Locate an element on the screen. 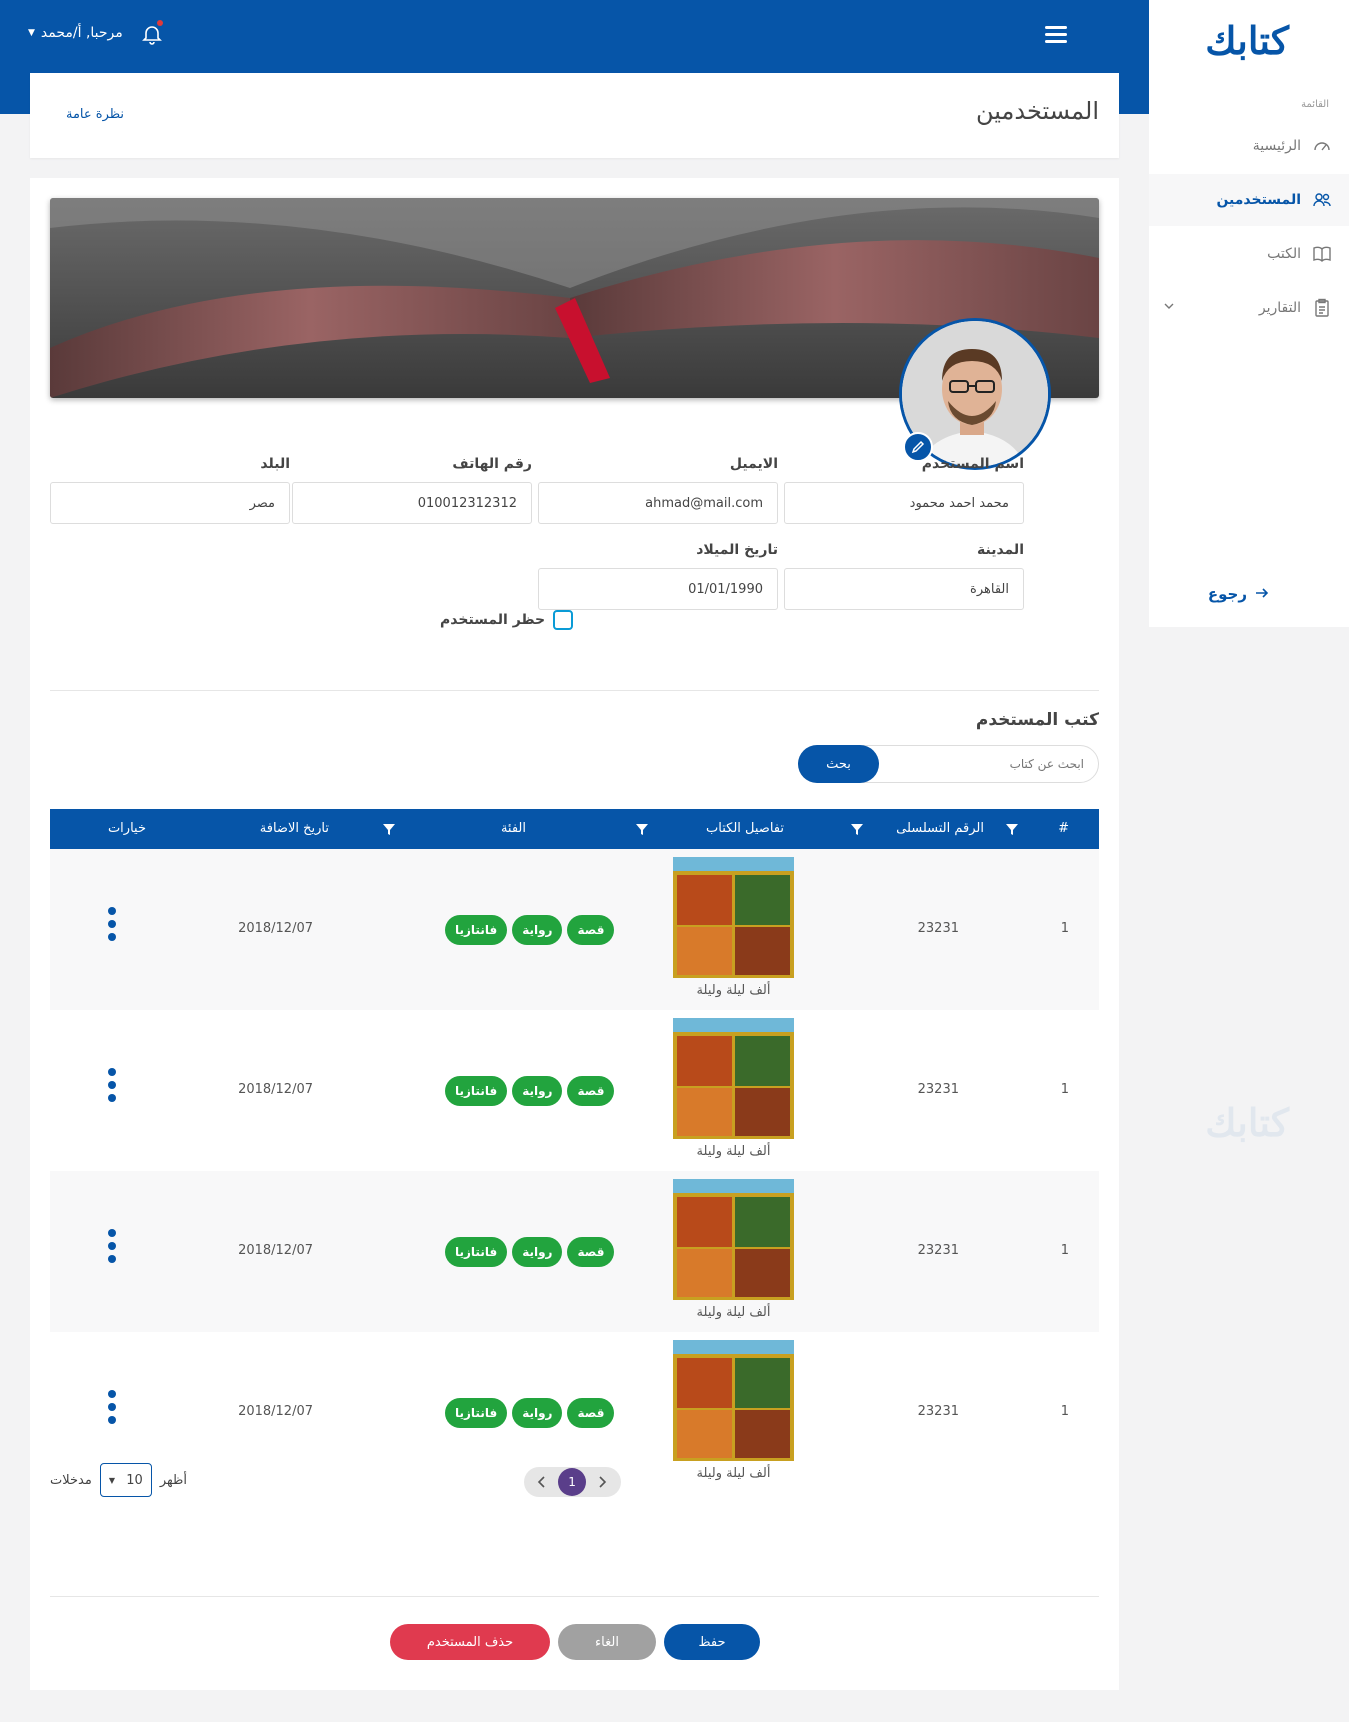 This screenshot has height=1722, width=1349. email-label: الايميل is located at coordinates (753, 464).